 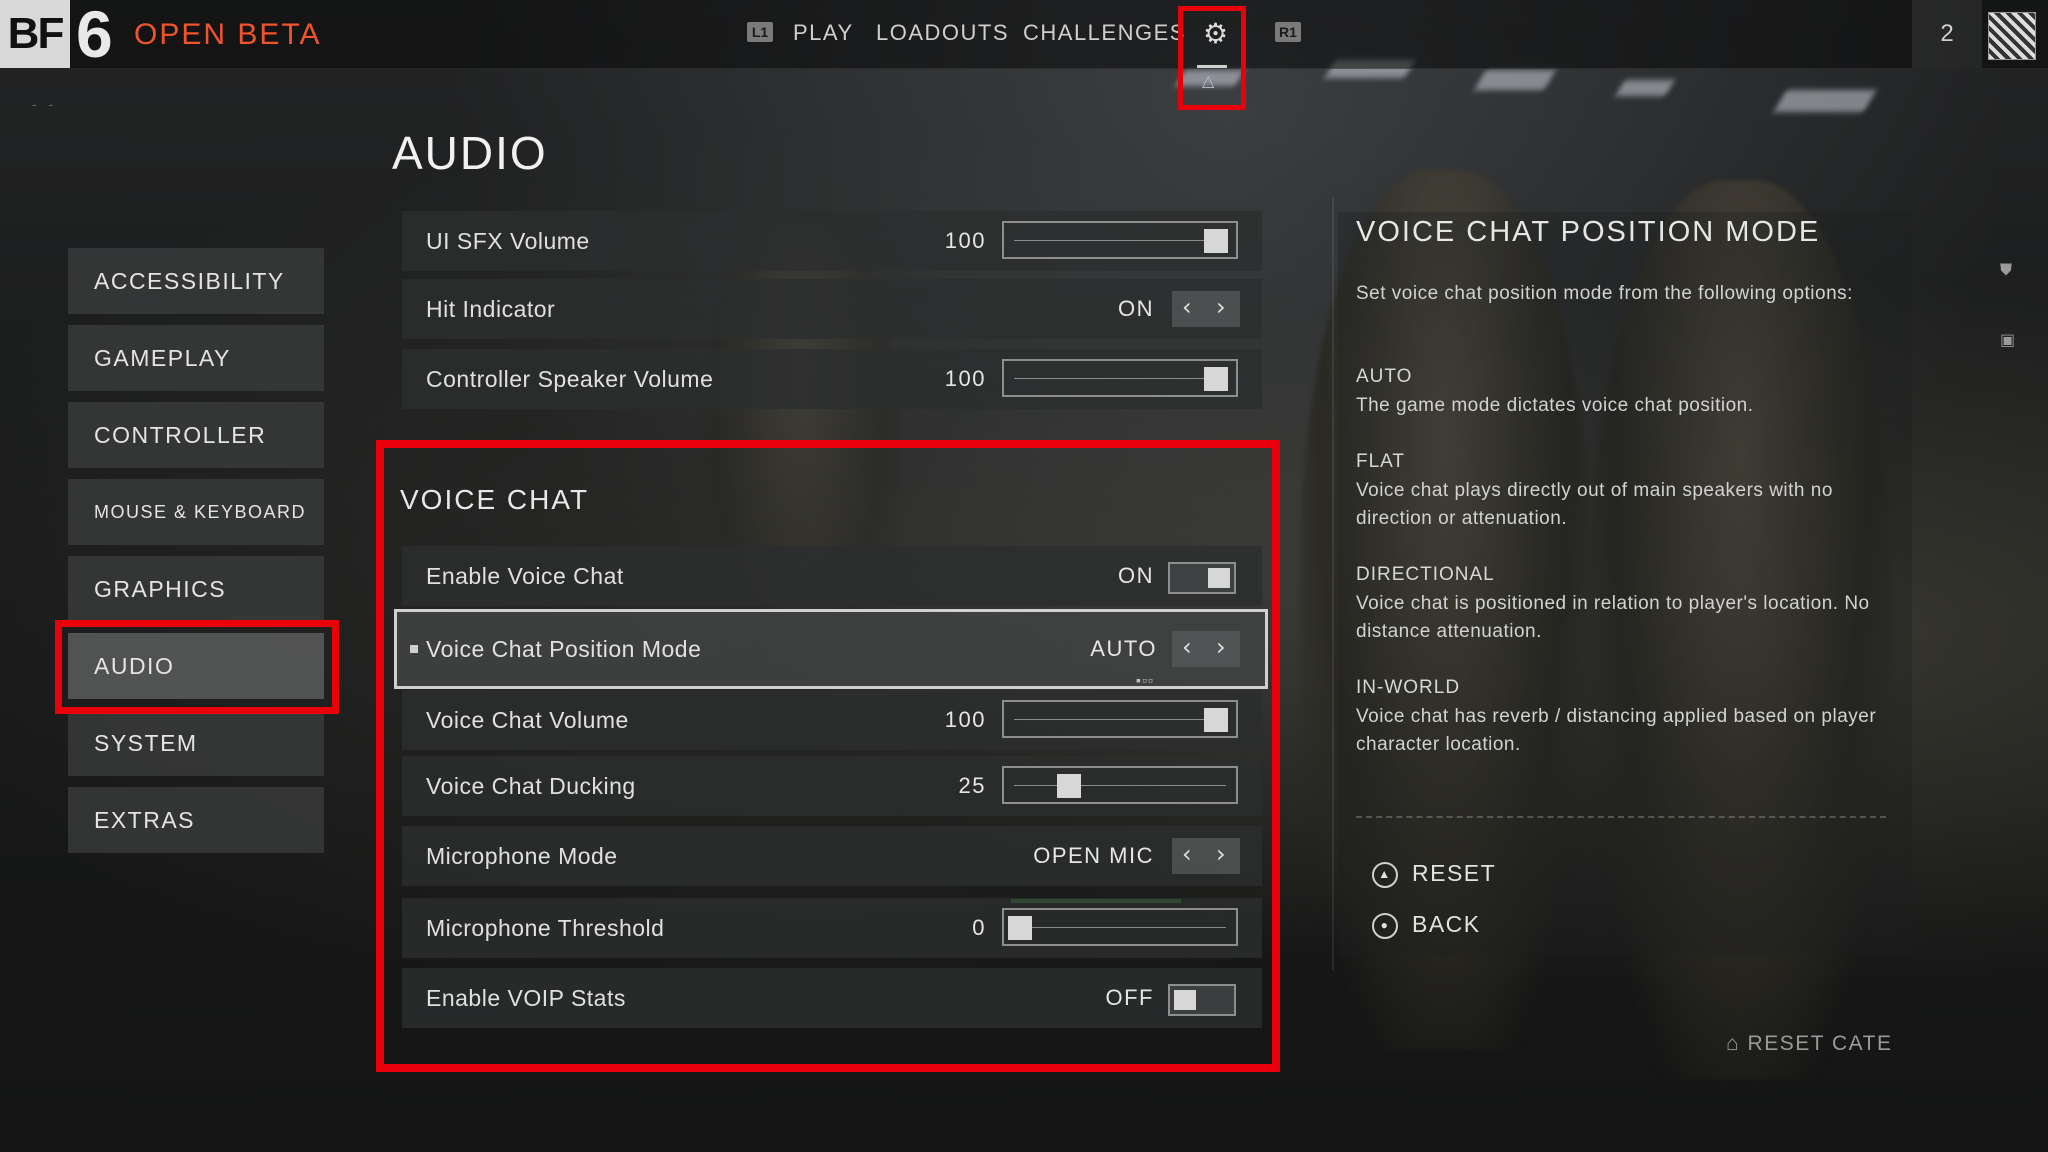 I want to click on reset-button: ▲ RESET, so click(x=1434, y=874).